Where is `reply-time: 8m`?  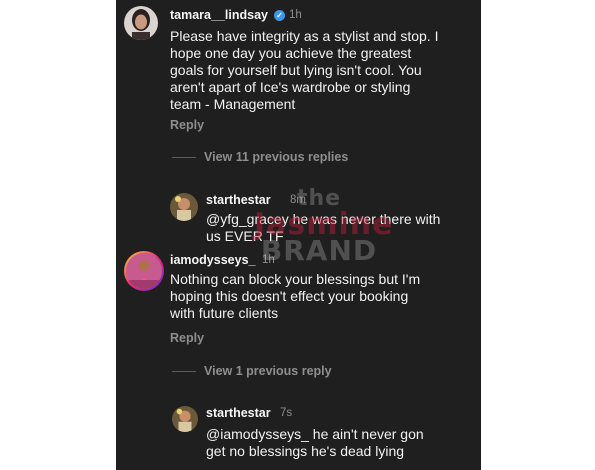
reply-time: 8m is located at coordinates (298, 200).